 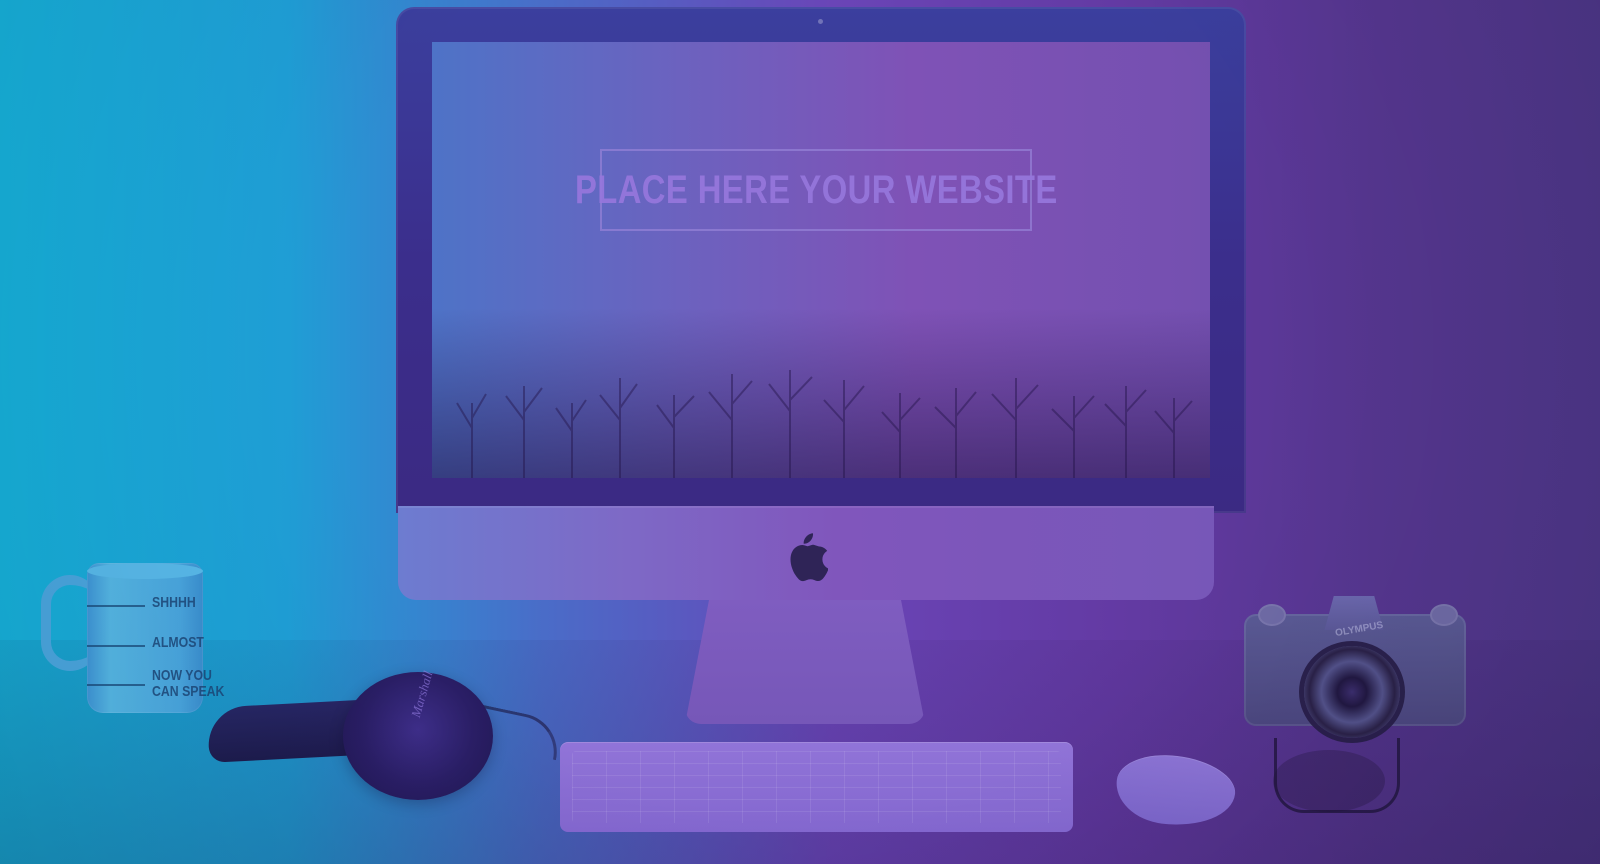 I want to click on website-placeholder-box: PLACE HERE YOUR WEBSITE, so click(x=816, y=190).